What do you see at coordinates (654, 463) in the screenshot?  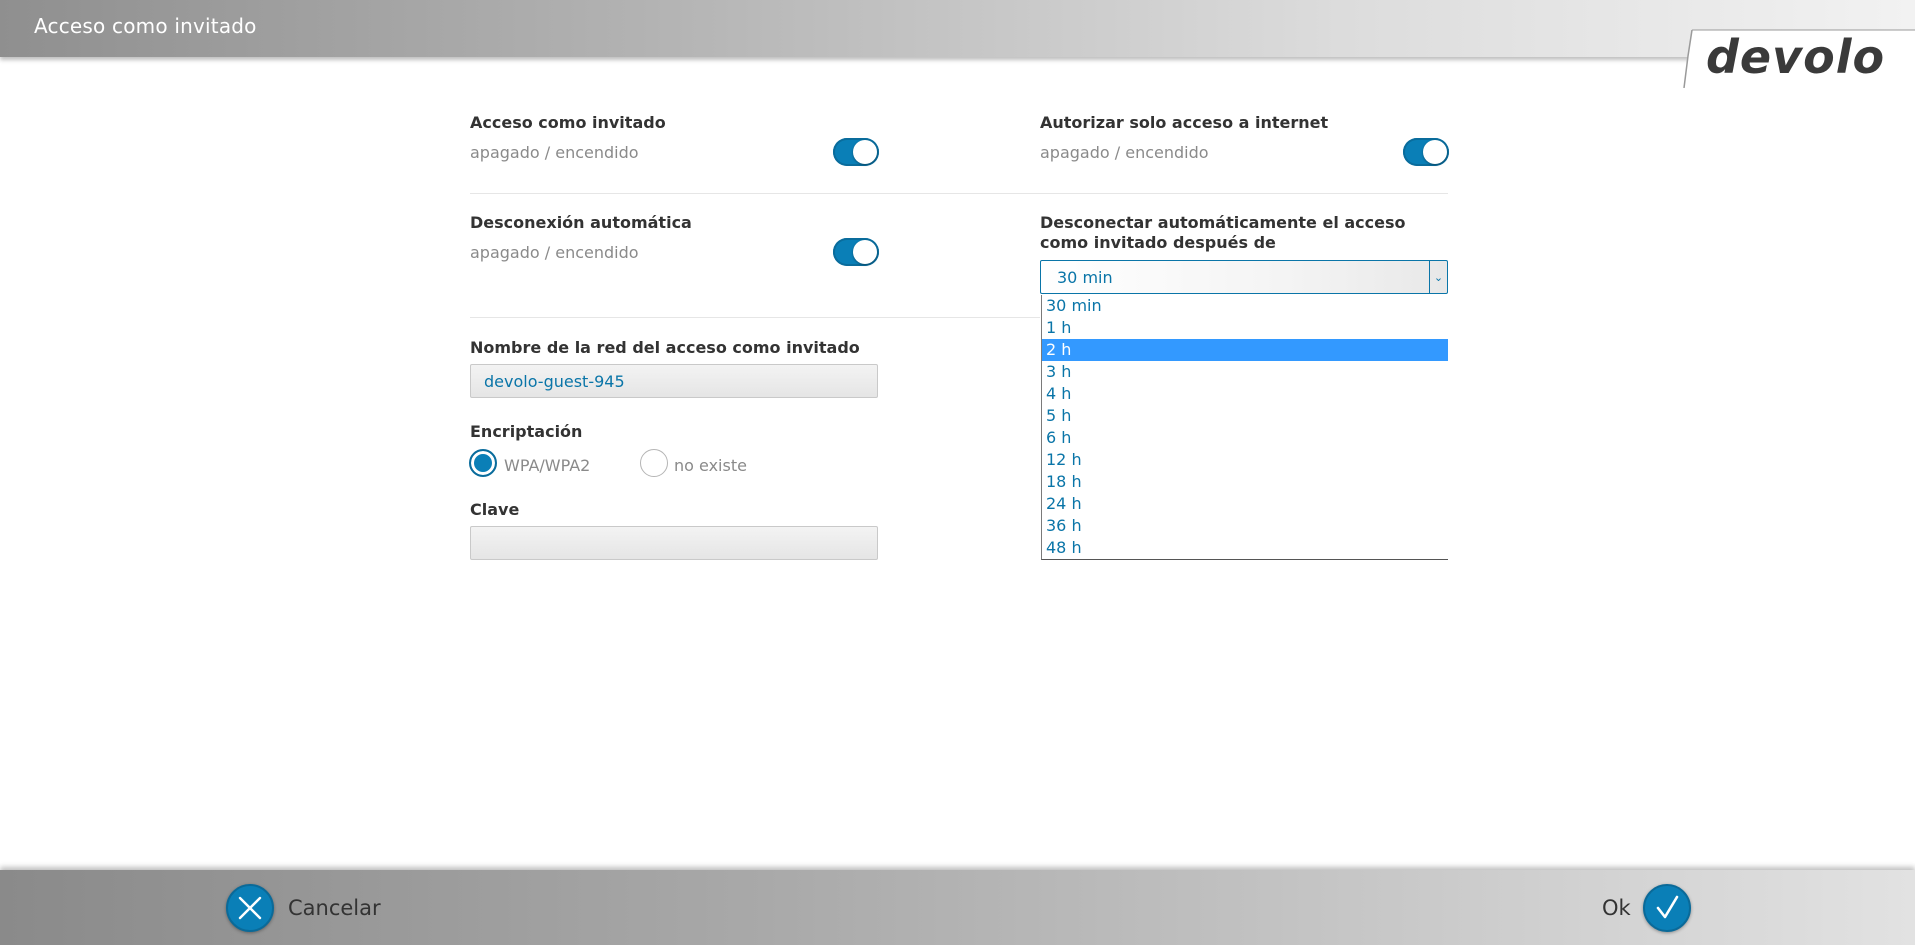 I see `no-encryption-radio` at bounding box center [654, 463].